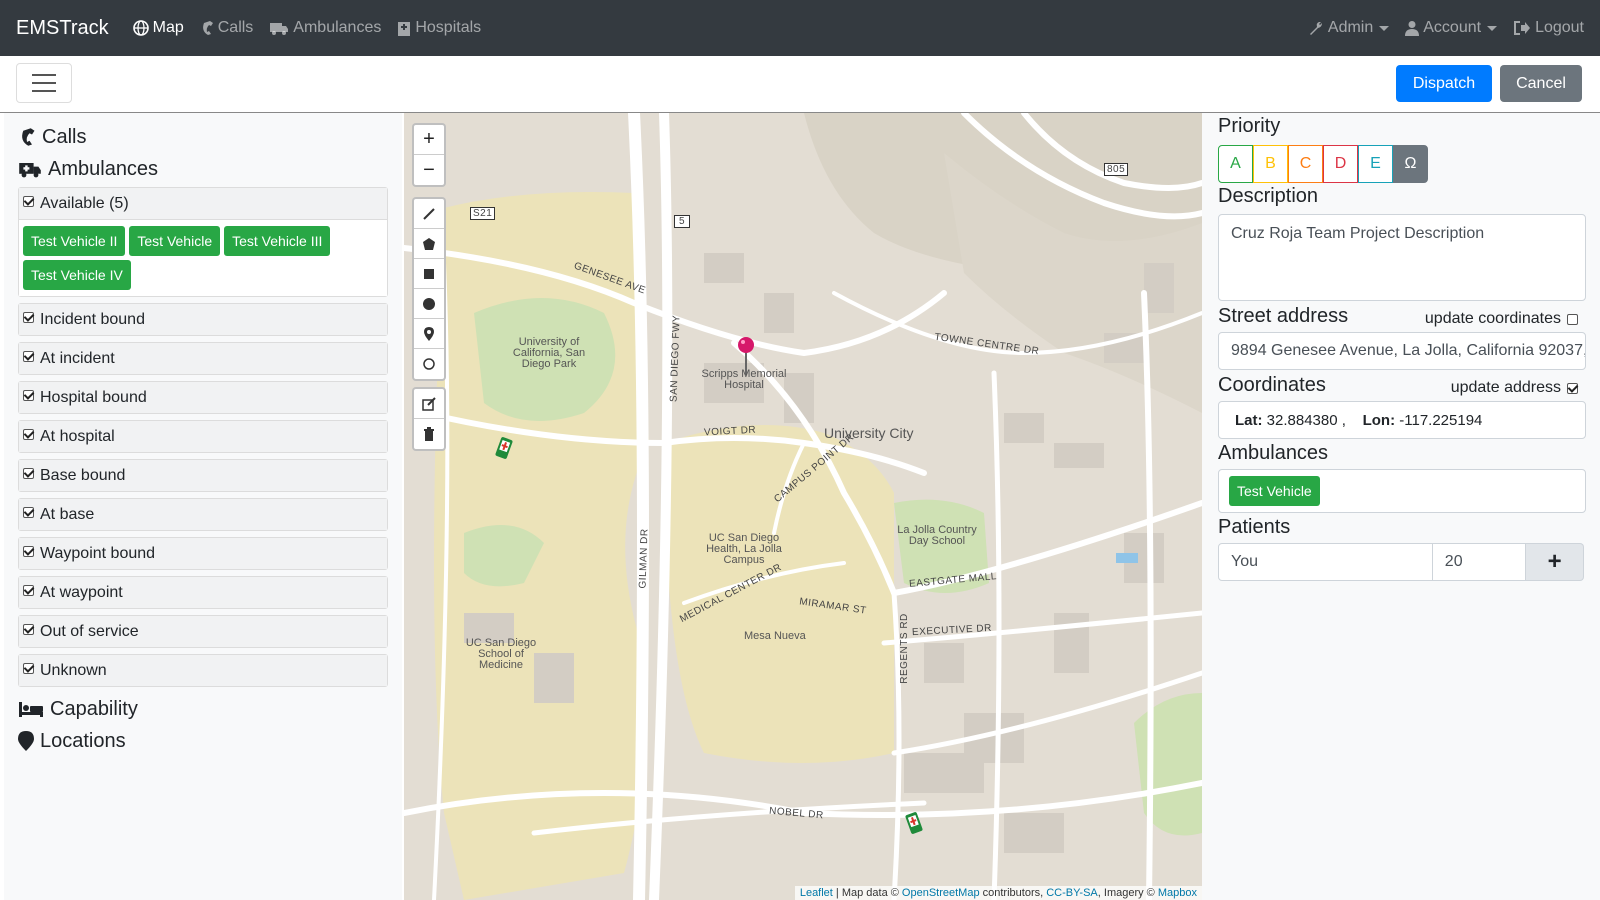 This screenshot has height=900, width=1600. What do you see at coordinates (31, 709) in the screenshot?
I see `bed-icon` at bounding box center [31, 709].